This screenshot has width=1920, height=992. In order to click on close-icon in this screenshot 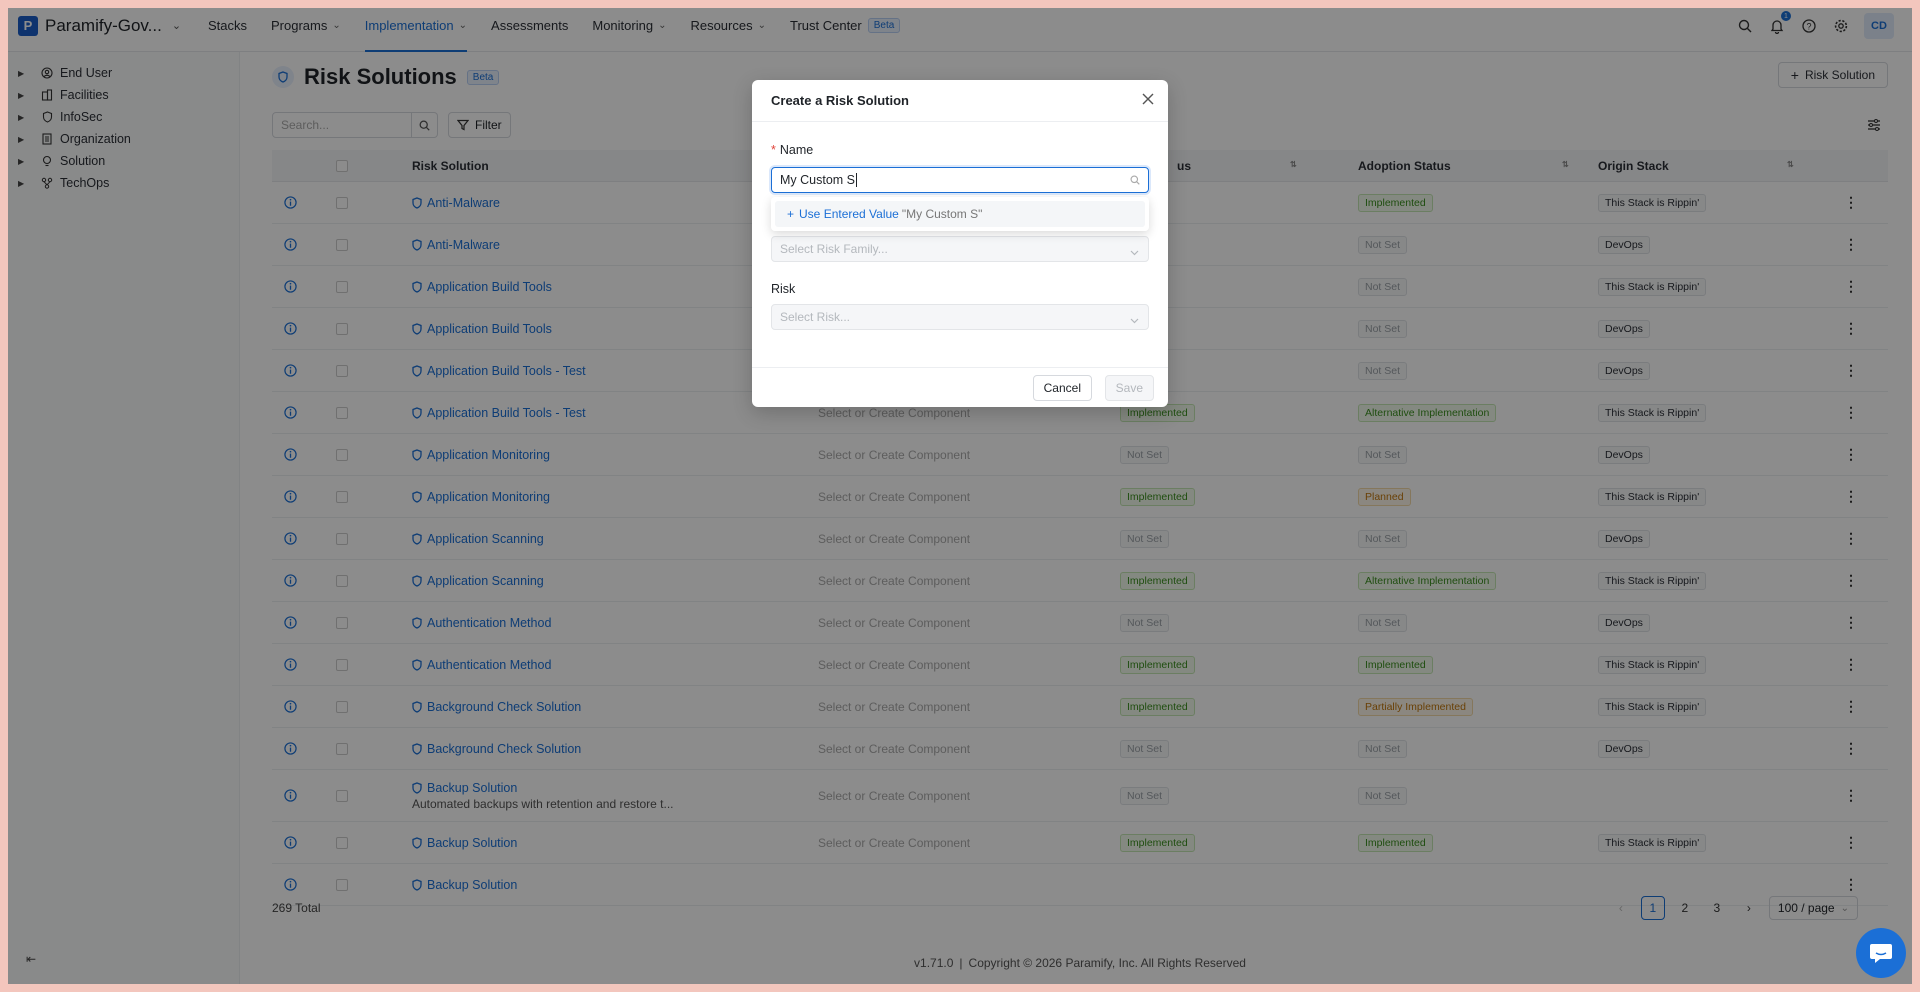, I will do `click(1148, 100)`.